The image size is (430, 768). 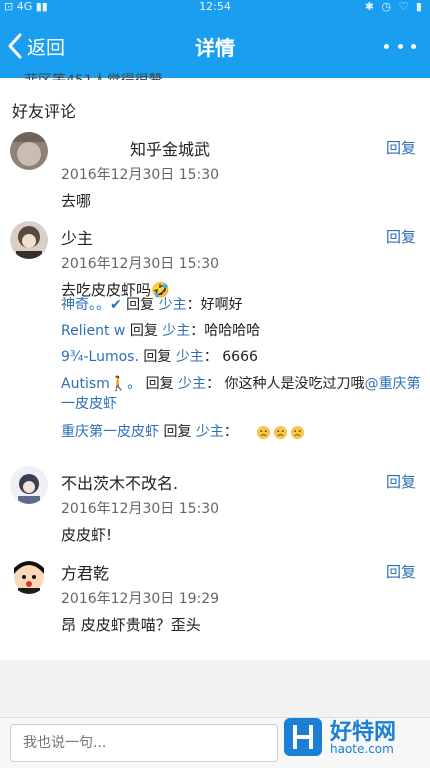 I want to click on sub-reply: 神奇。。✔ 回复 少主：好啊好, so click(x=241, y=305).